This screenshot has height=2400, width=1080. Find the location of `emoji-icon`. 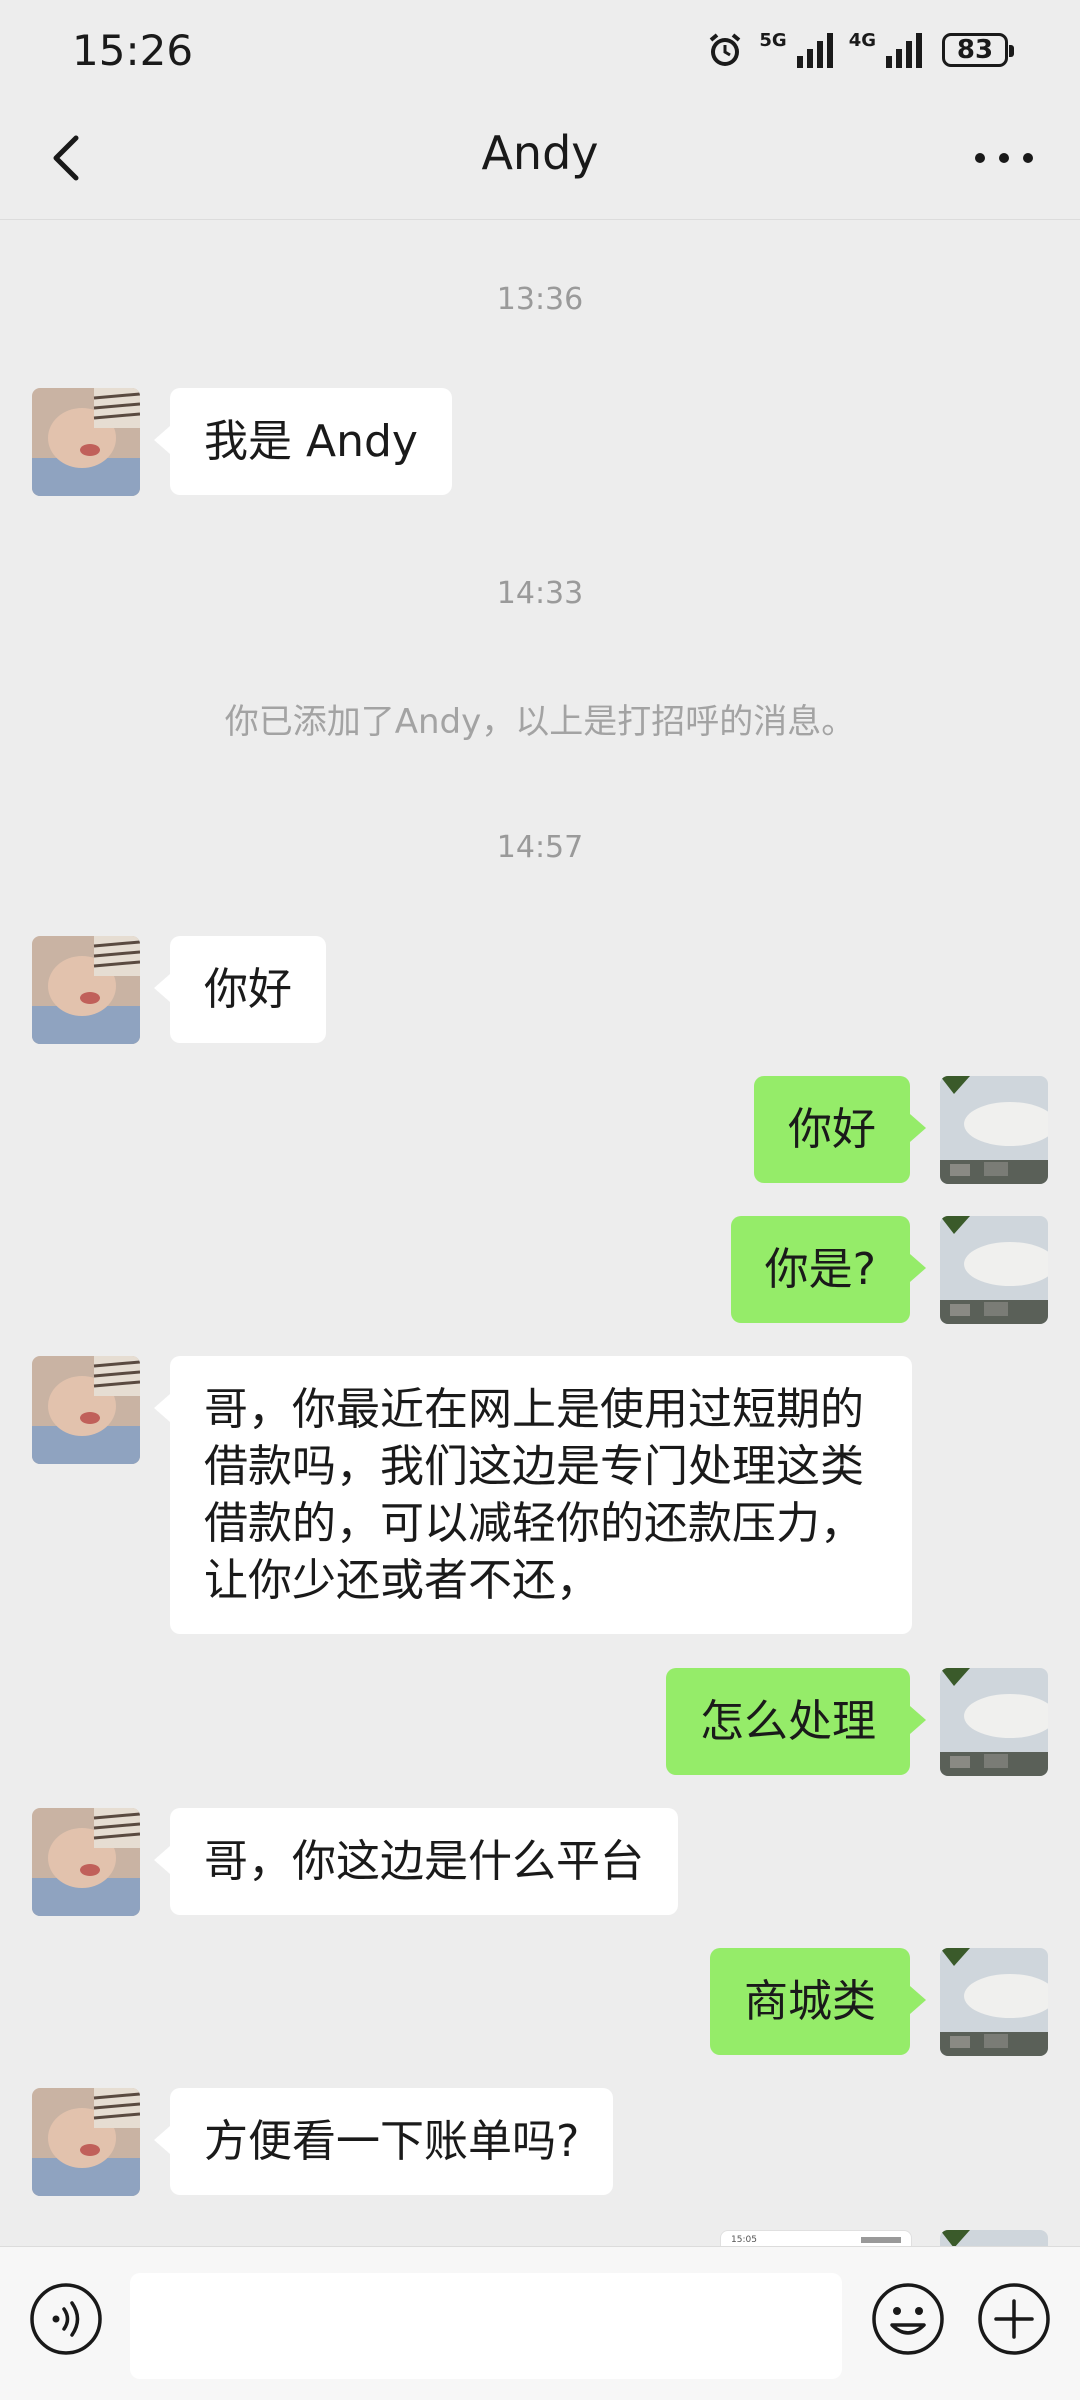

emoji-icon is located at coordinates (908, 2319).